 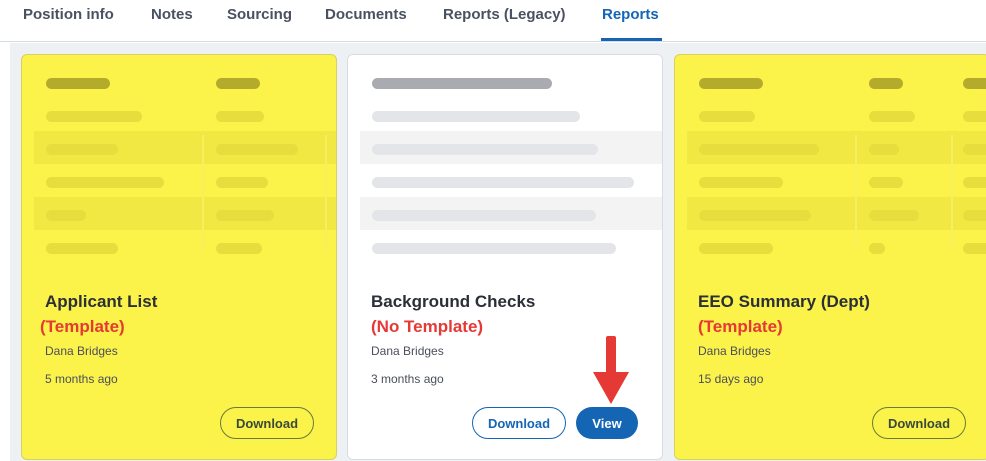 I want to click on report-date: 5 months ago, so click(x=81, y=379).